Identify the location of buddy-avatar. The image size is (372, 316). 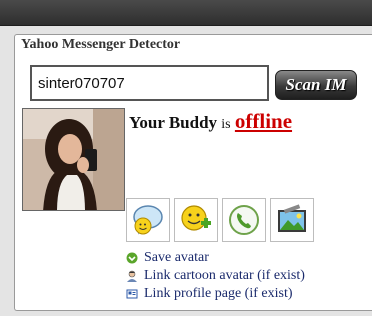
(73, 159).